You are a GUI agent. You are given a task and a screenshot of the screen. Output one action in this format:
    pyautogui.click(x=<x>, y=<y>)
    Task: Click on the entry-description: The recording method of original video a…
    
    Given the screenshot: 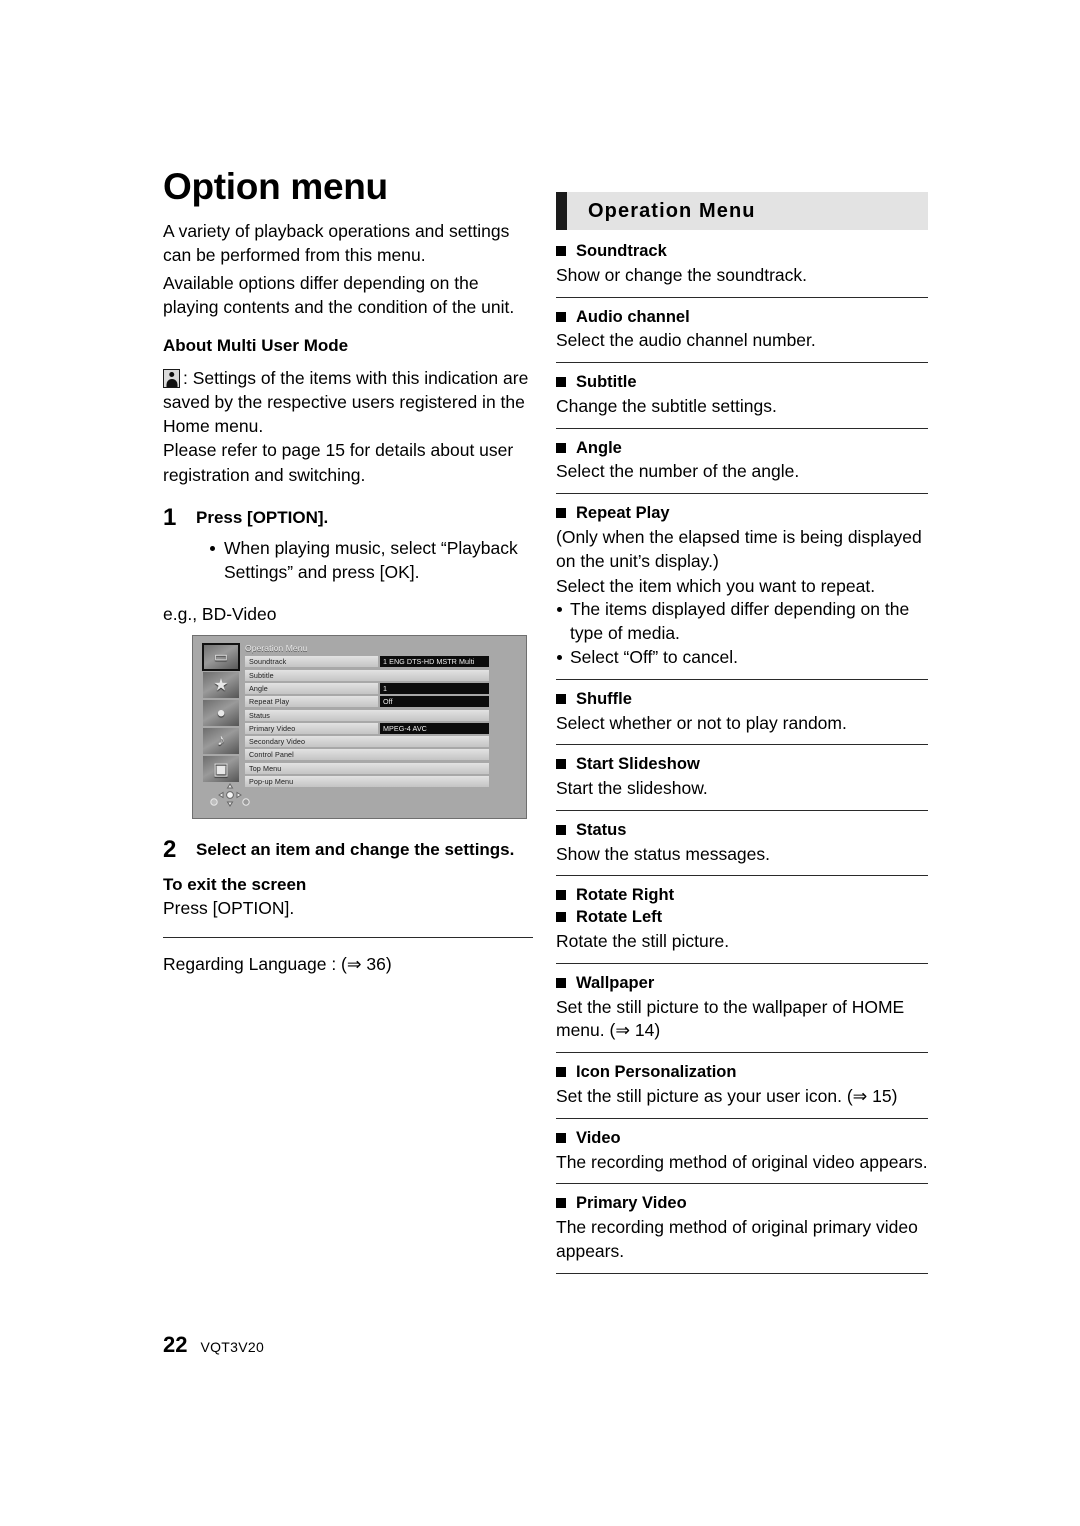 What is the action you would take?
    pyautogui.click(x=742, y=1161)
    